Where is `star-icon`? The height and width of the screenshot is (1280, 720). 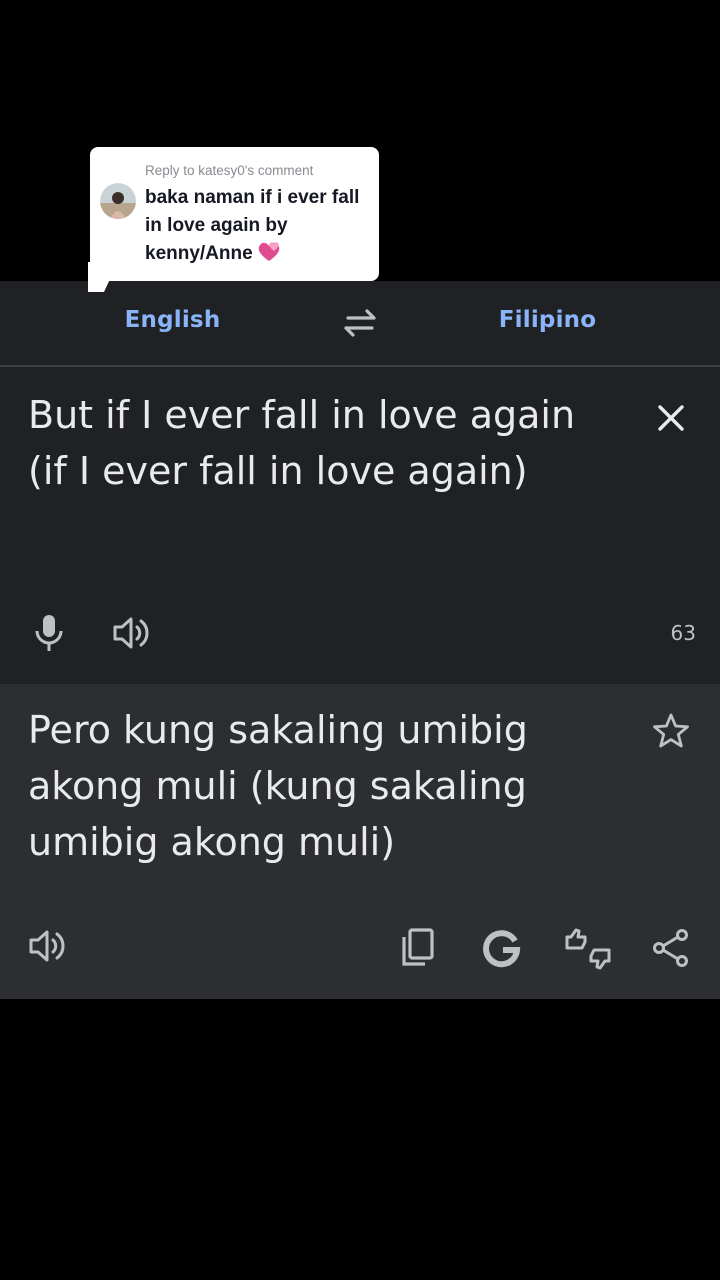
star-icon is located at coordinates (671, 731).